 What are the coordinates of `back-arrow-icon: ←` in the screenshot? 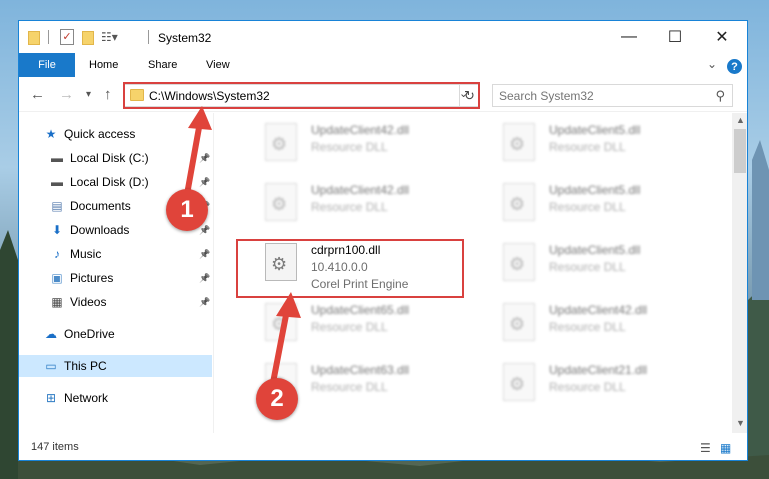 It's located at (37, 94).